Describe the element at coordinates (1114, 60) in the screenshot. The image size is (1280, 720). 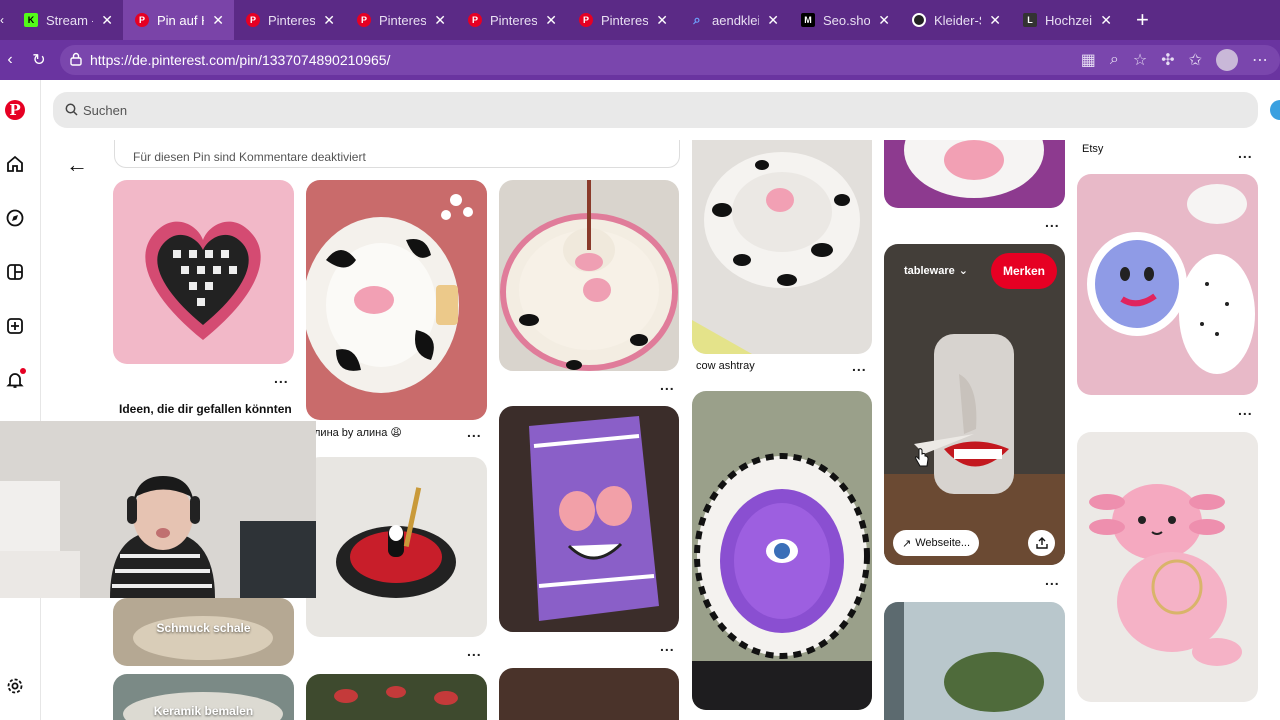
I see `zoom-icon: ⌕` at that location.